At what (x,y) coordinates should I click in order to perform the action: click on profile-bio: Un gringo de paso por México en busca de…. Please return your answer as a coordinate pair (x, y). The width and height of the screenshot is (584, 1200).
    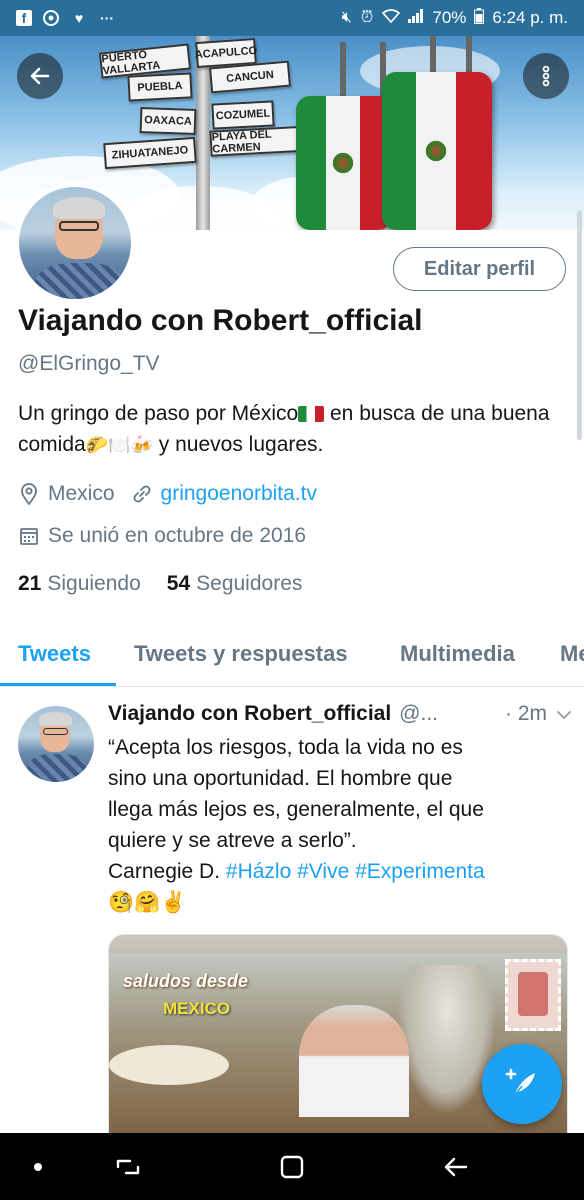
    Looking at the image, I should click on (295, 429).